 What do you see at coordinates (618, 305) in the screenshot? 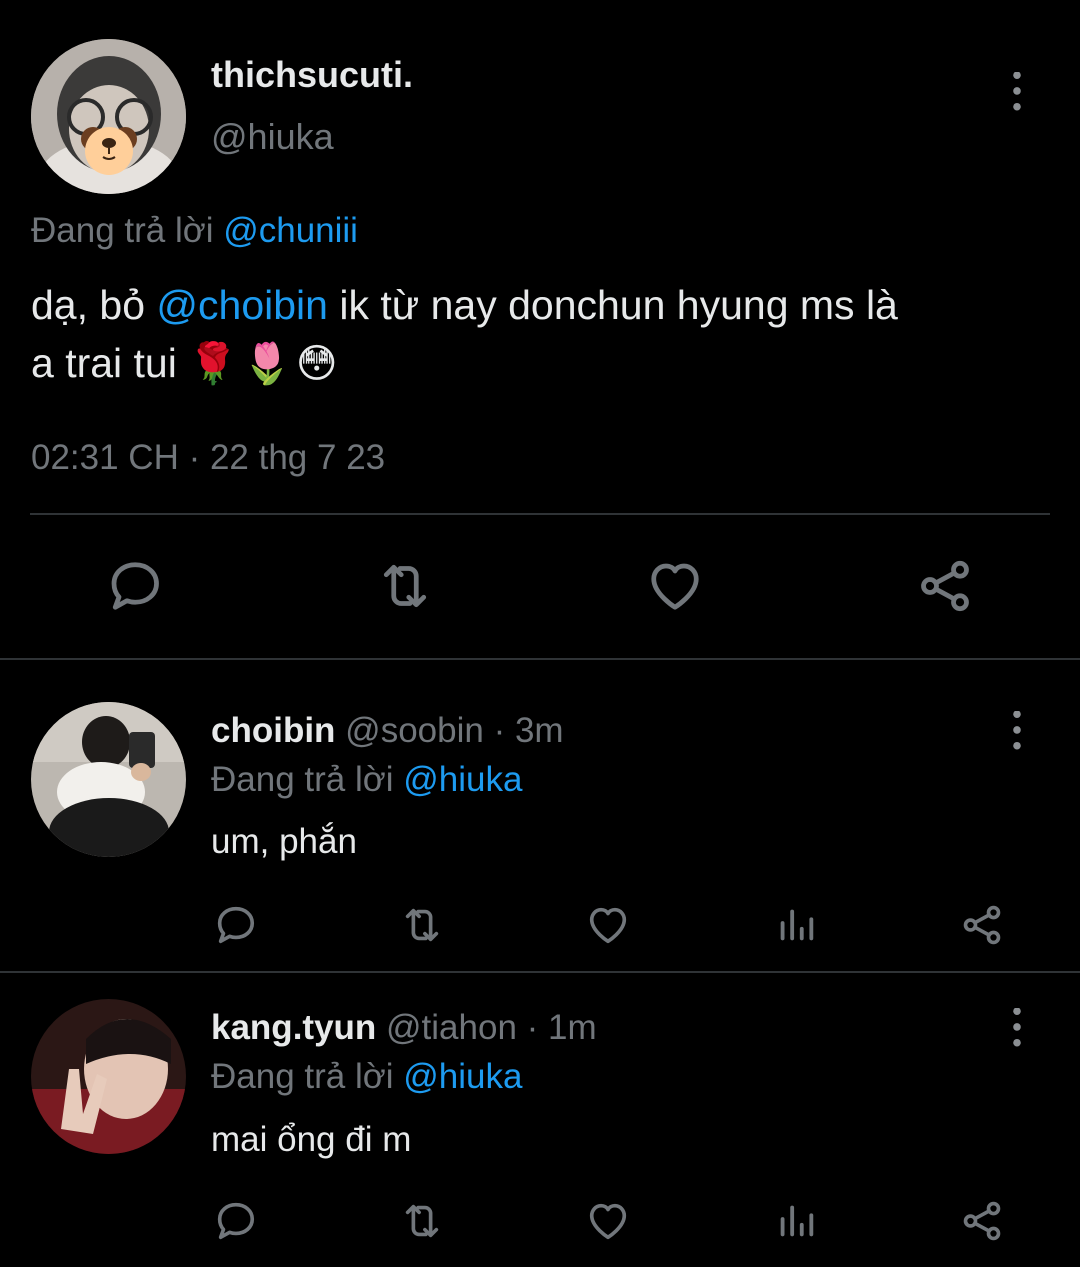
I see `tweet-text-line1-rest: ik từ nay donchun hyung ms là` at bounding box center [618, 305].